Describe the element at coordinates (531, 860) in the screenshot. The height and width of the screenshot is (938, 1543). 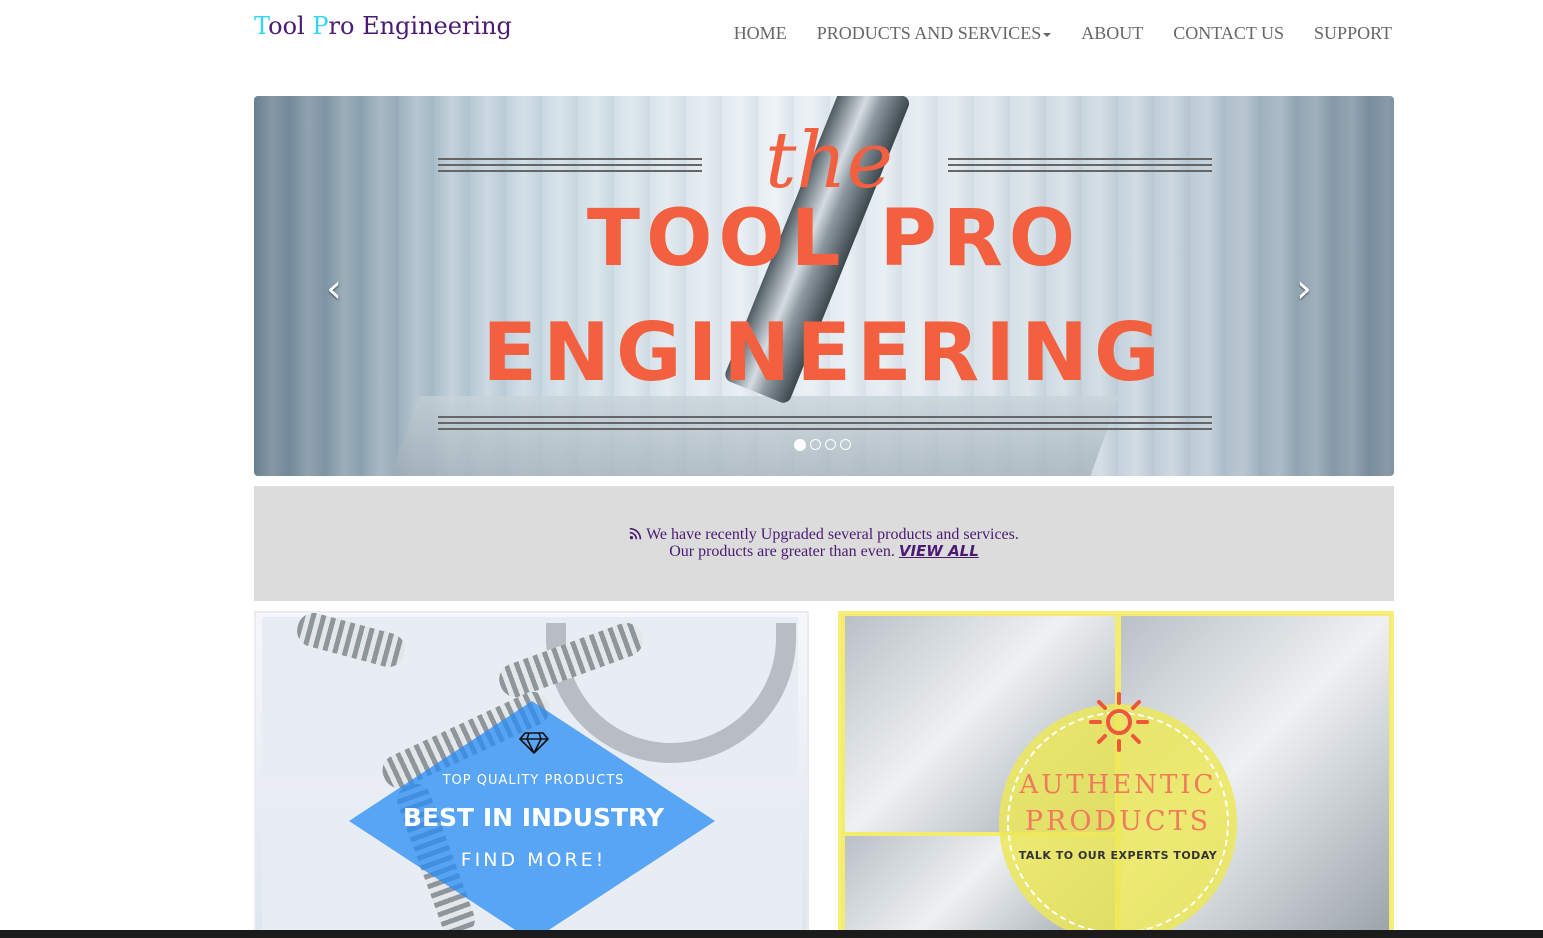
I see `find-more-link: FIND MORE!` at that location.